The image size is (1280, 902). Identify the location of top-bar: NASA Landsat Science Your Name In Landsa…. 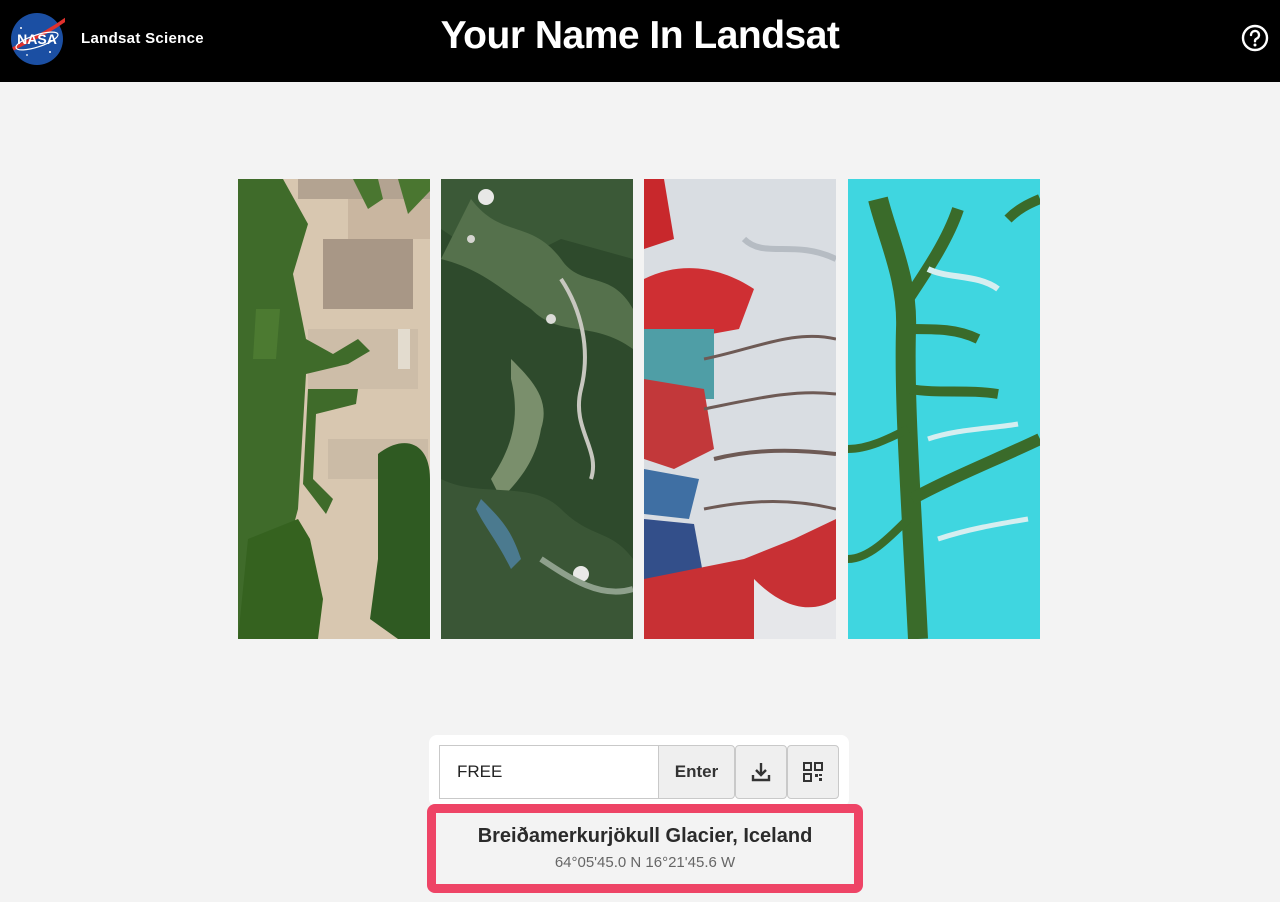
(640, 41).